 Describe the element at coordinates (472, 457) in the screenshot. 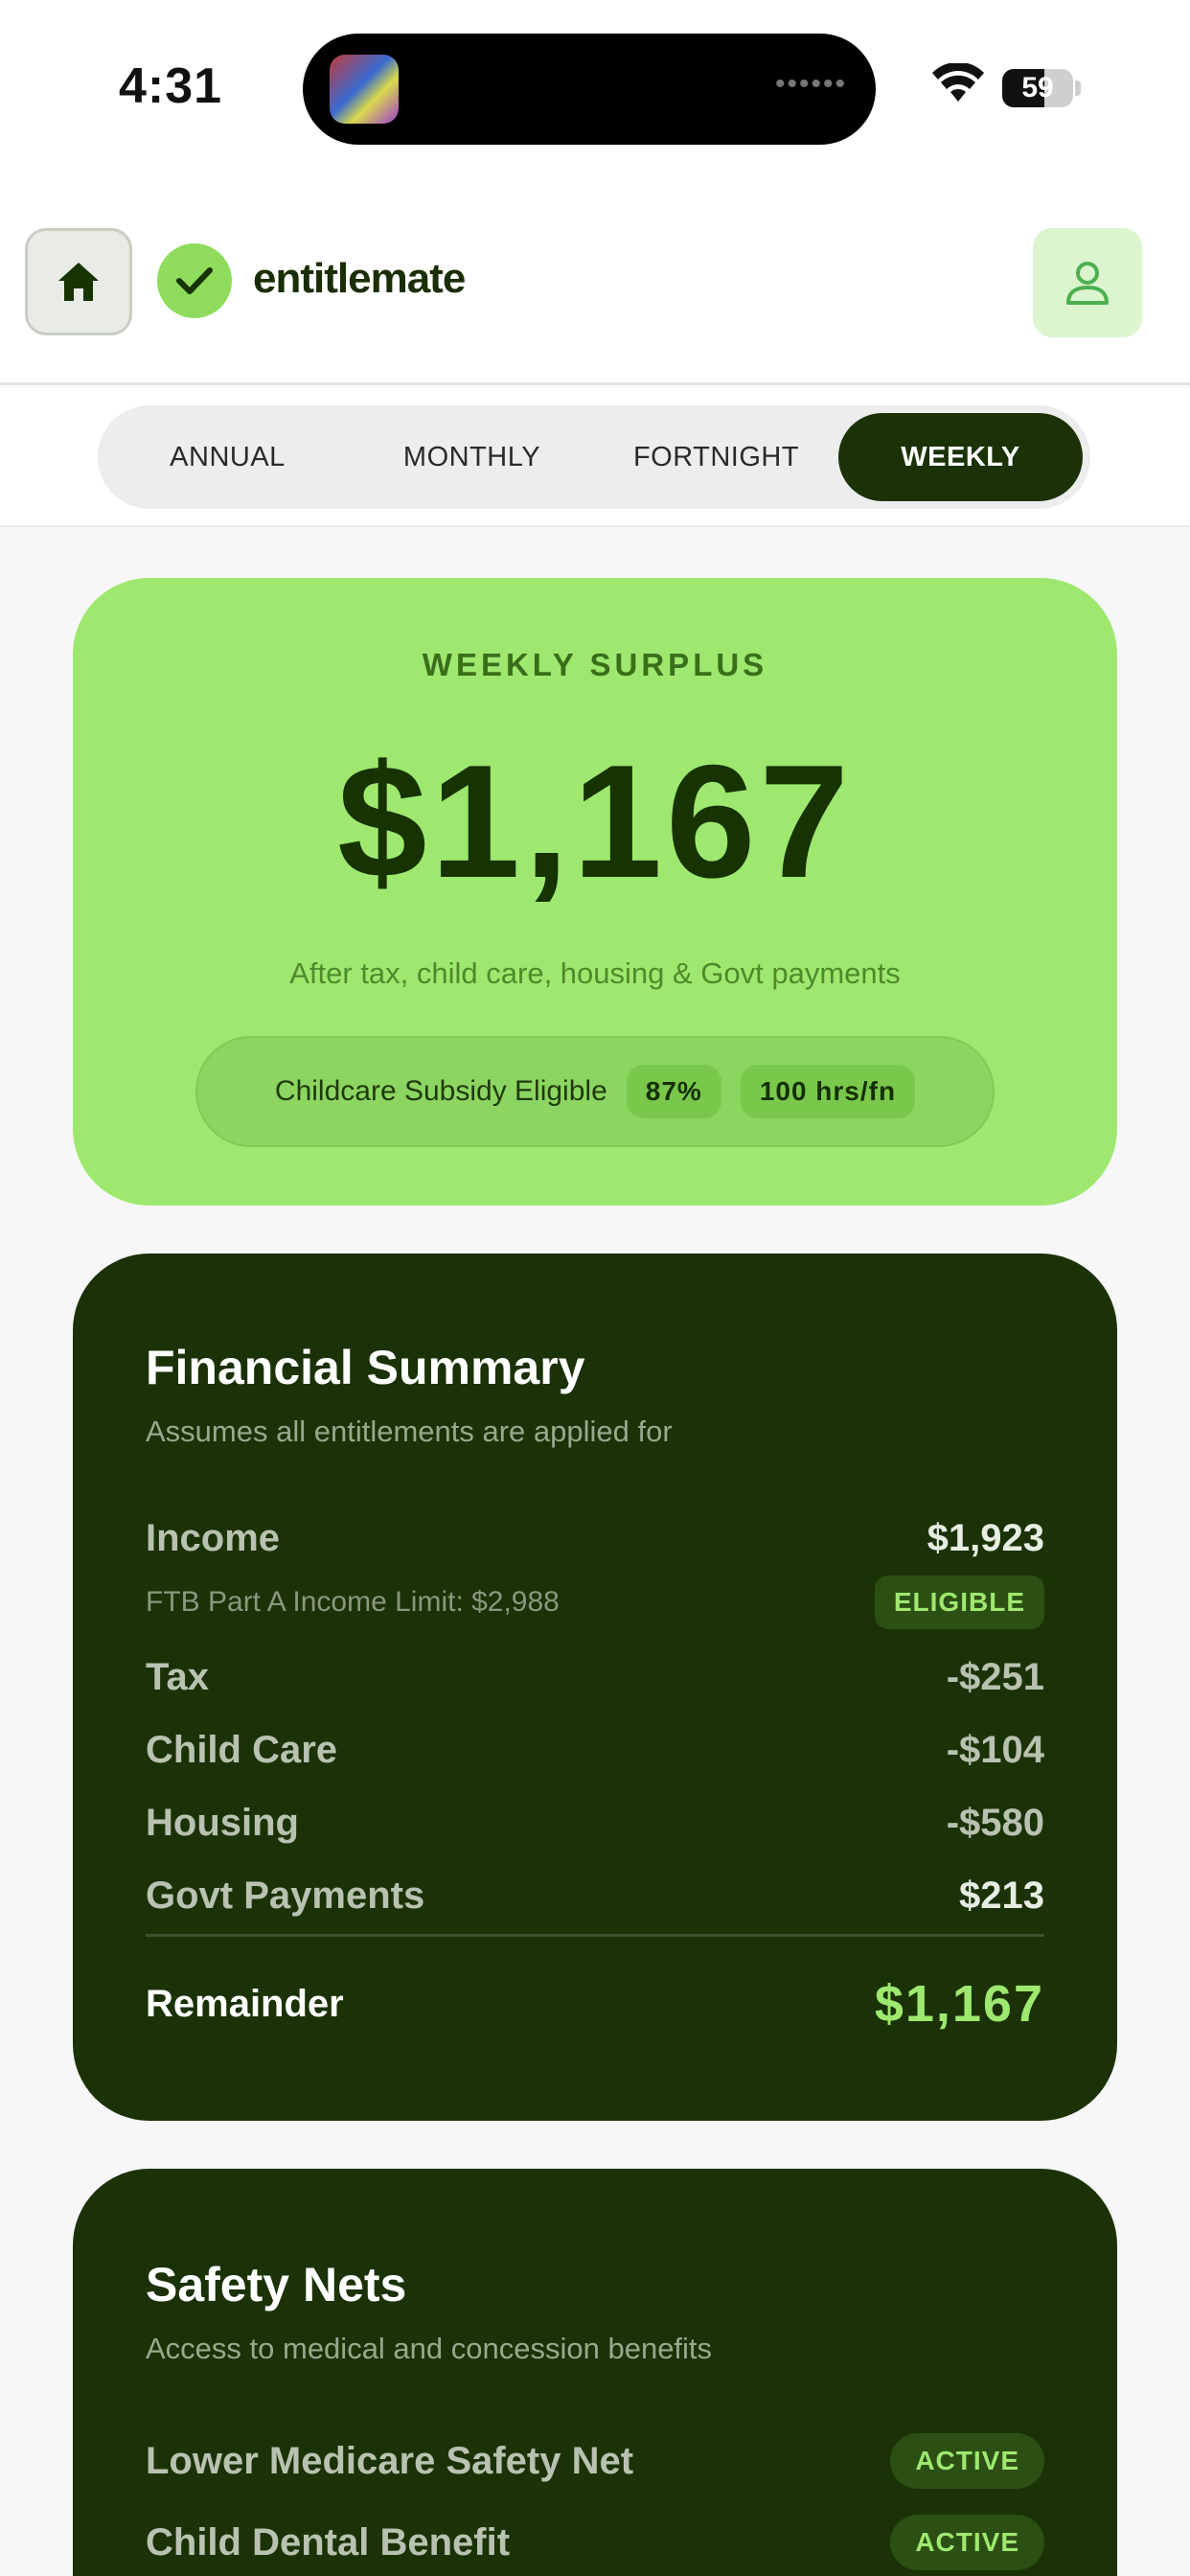

I see `tab-monthly: MONTHLY` at that location.